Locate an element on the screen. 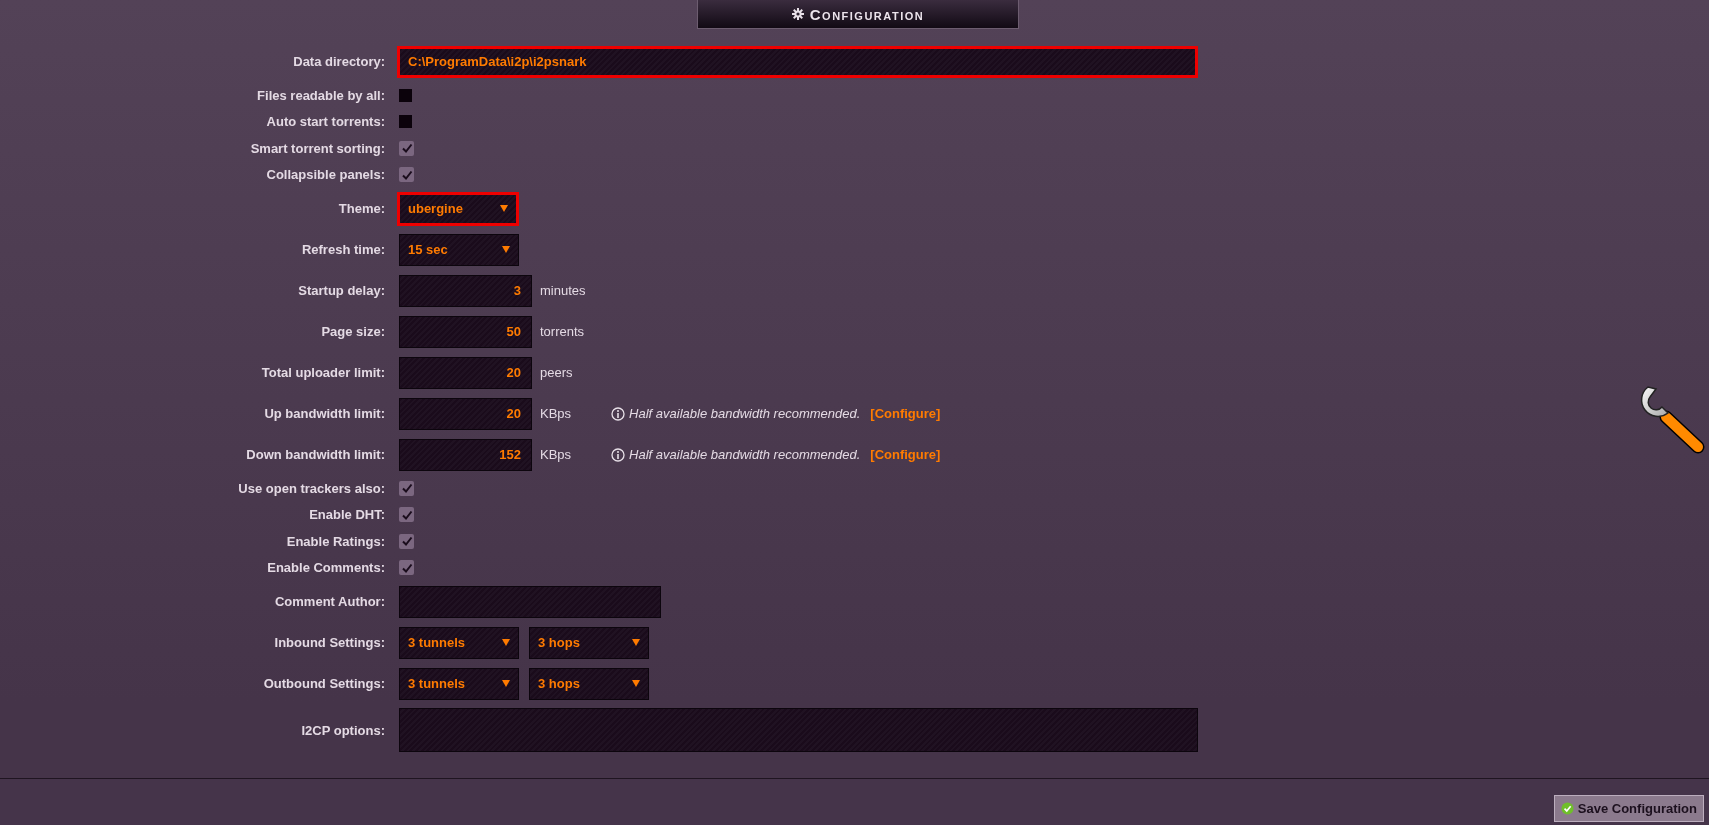 The image size is (1709, 825). field-label: Up bandwidth limit: is located at coordinates (324, 413).